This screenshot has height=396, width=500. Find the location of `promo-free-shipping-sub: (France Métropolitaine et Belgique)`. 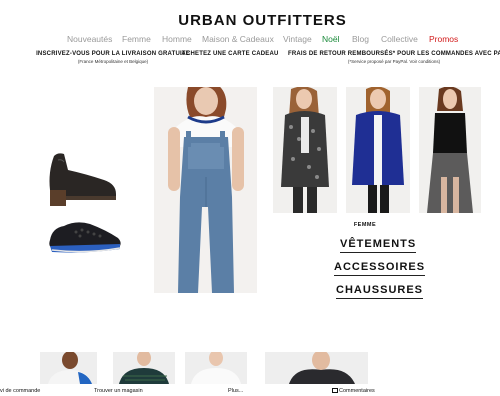

promo-free-shipping-sub: (France Métropolitaine et Belgique) is located at coordinates (113, 61).